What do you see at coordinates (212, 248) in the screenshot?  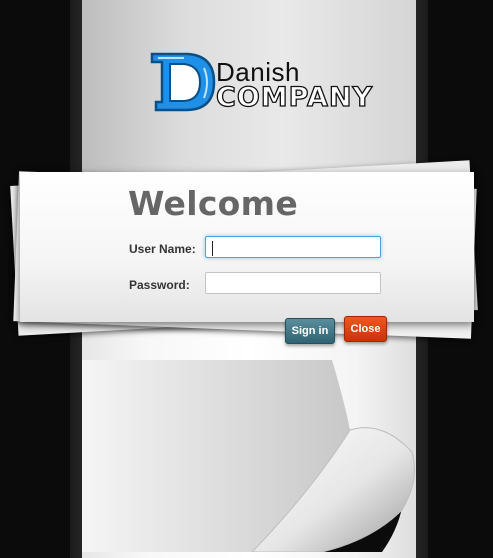 I see `text-cursor` at bounding box center [212, 248].